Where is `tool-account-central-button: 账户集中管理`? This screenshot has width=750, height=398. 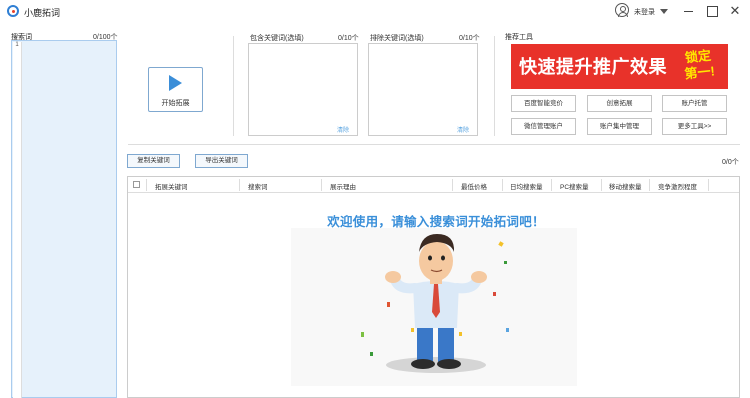 tool-account-central-button: 账户集中管理 is located at coordinates (619, 126).